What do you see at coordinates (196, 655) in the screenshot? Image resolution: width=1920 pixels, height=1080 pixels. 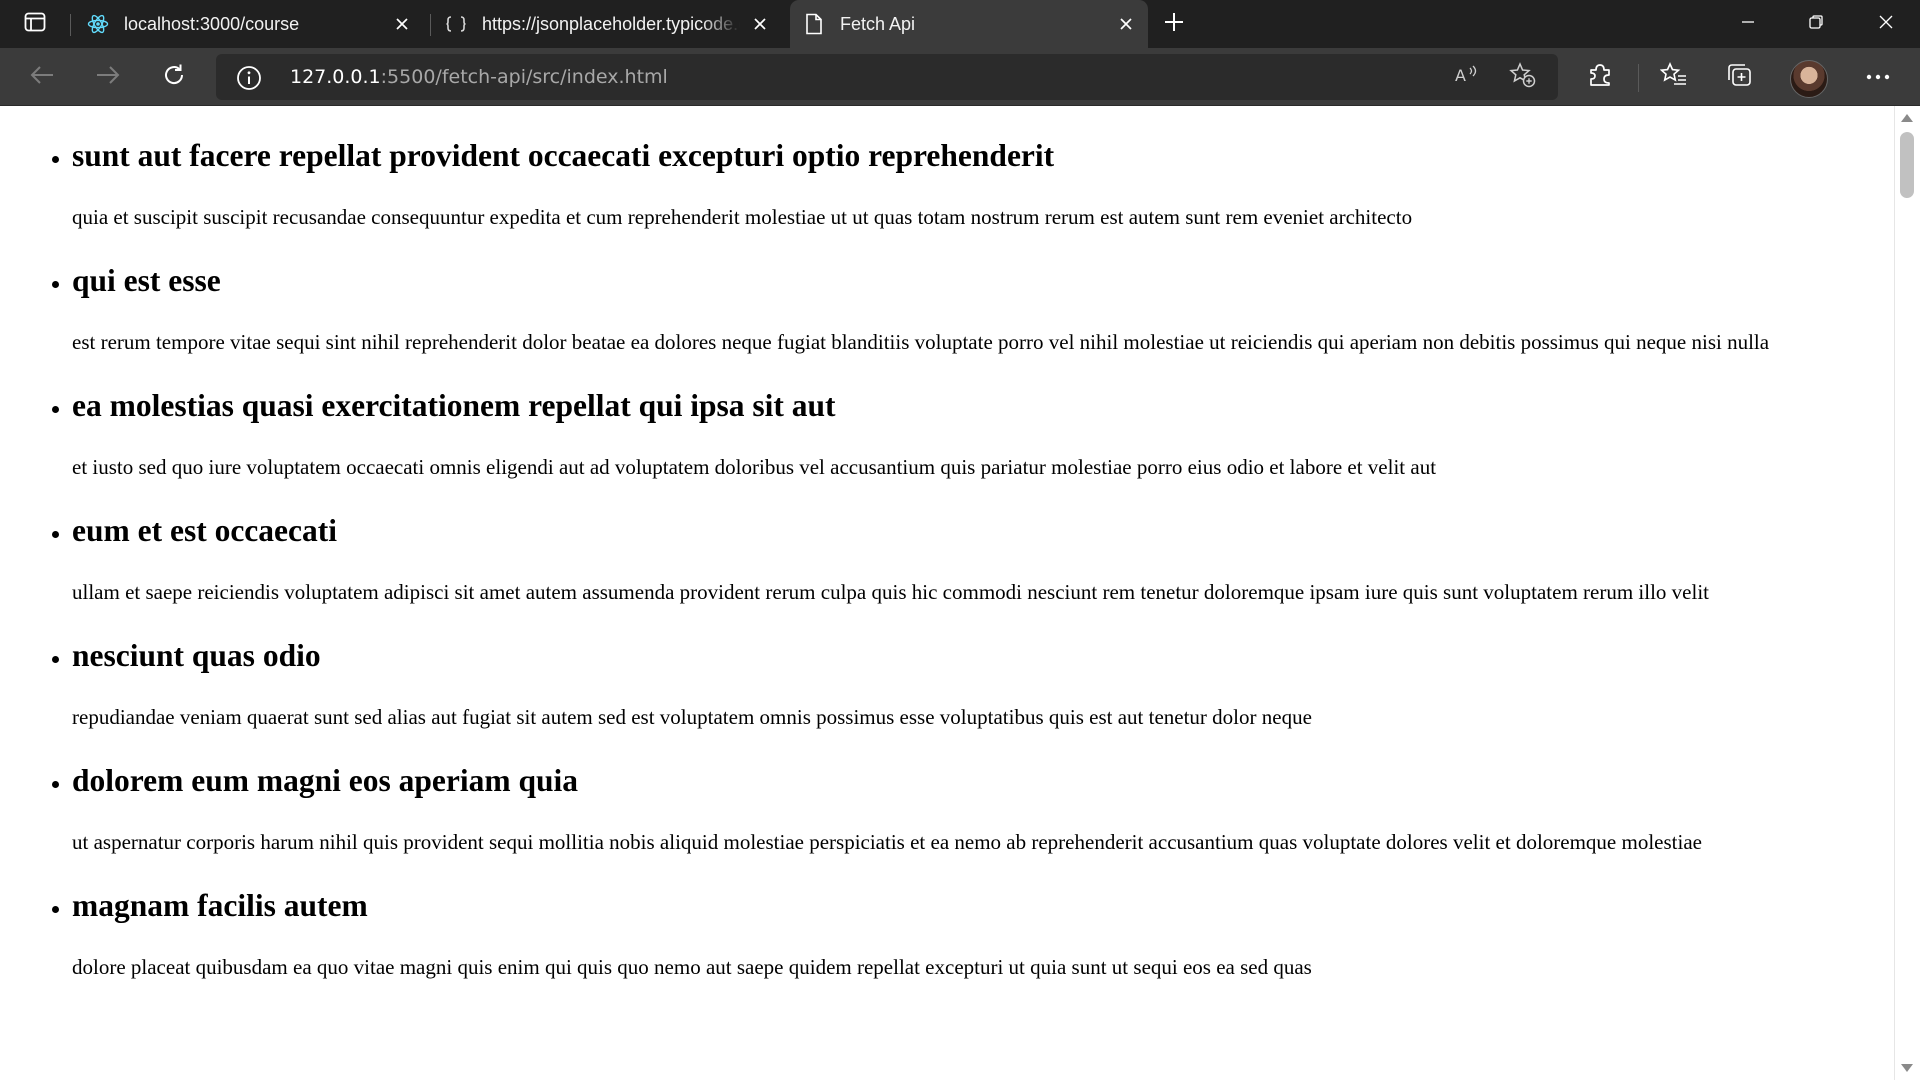 I see `post-title: nesciunt quas odio` at bounding box center [196, 655].